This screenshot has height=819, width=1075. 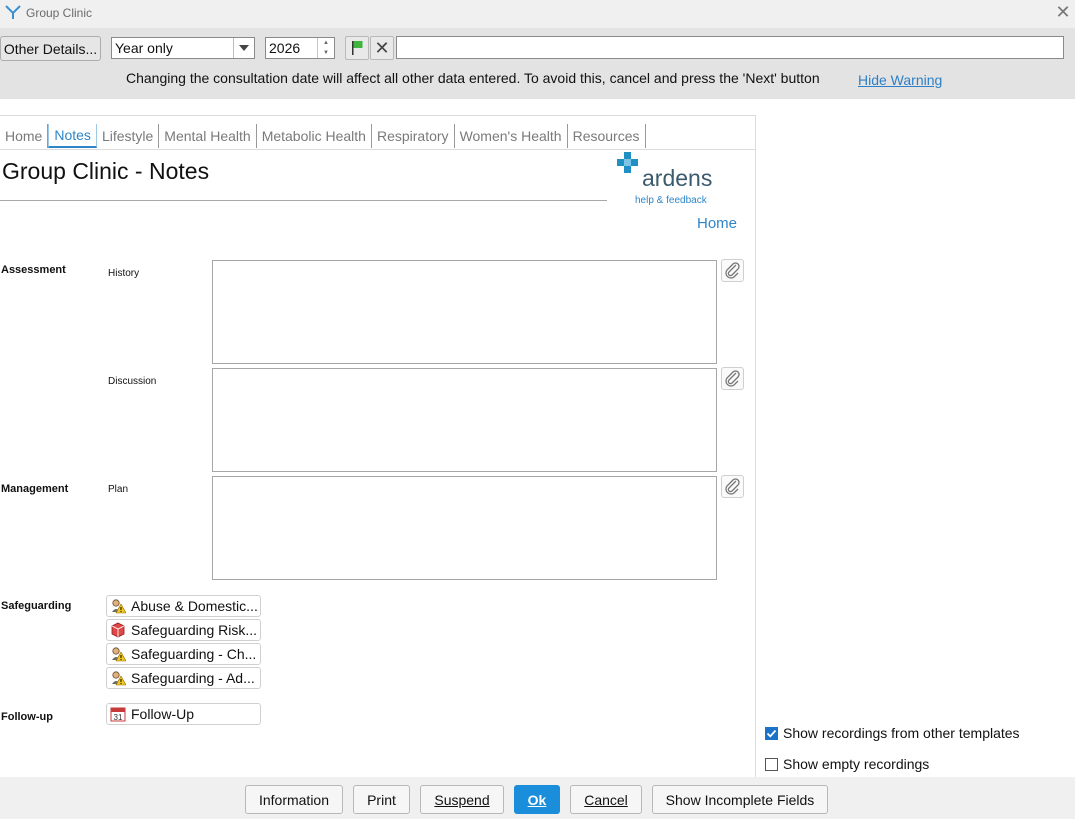 I want to click on green-flag-icon, so click(x=357, y=48).